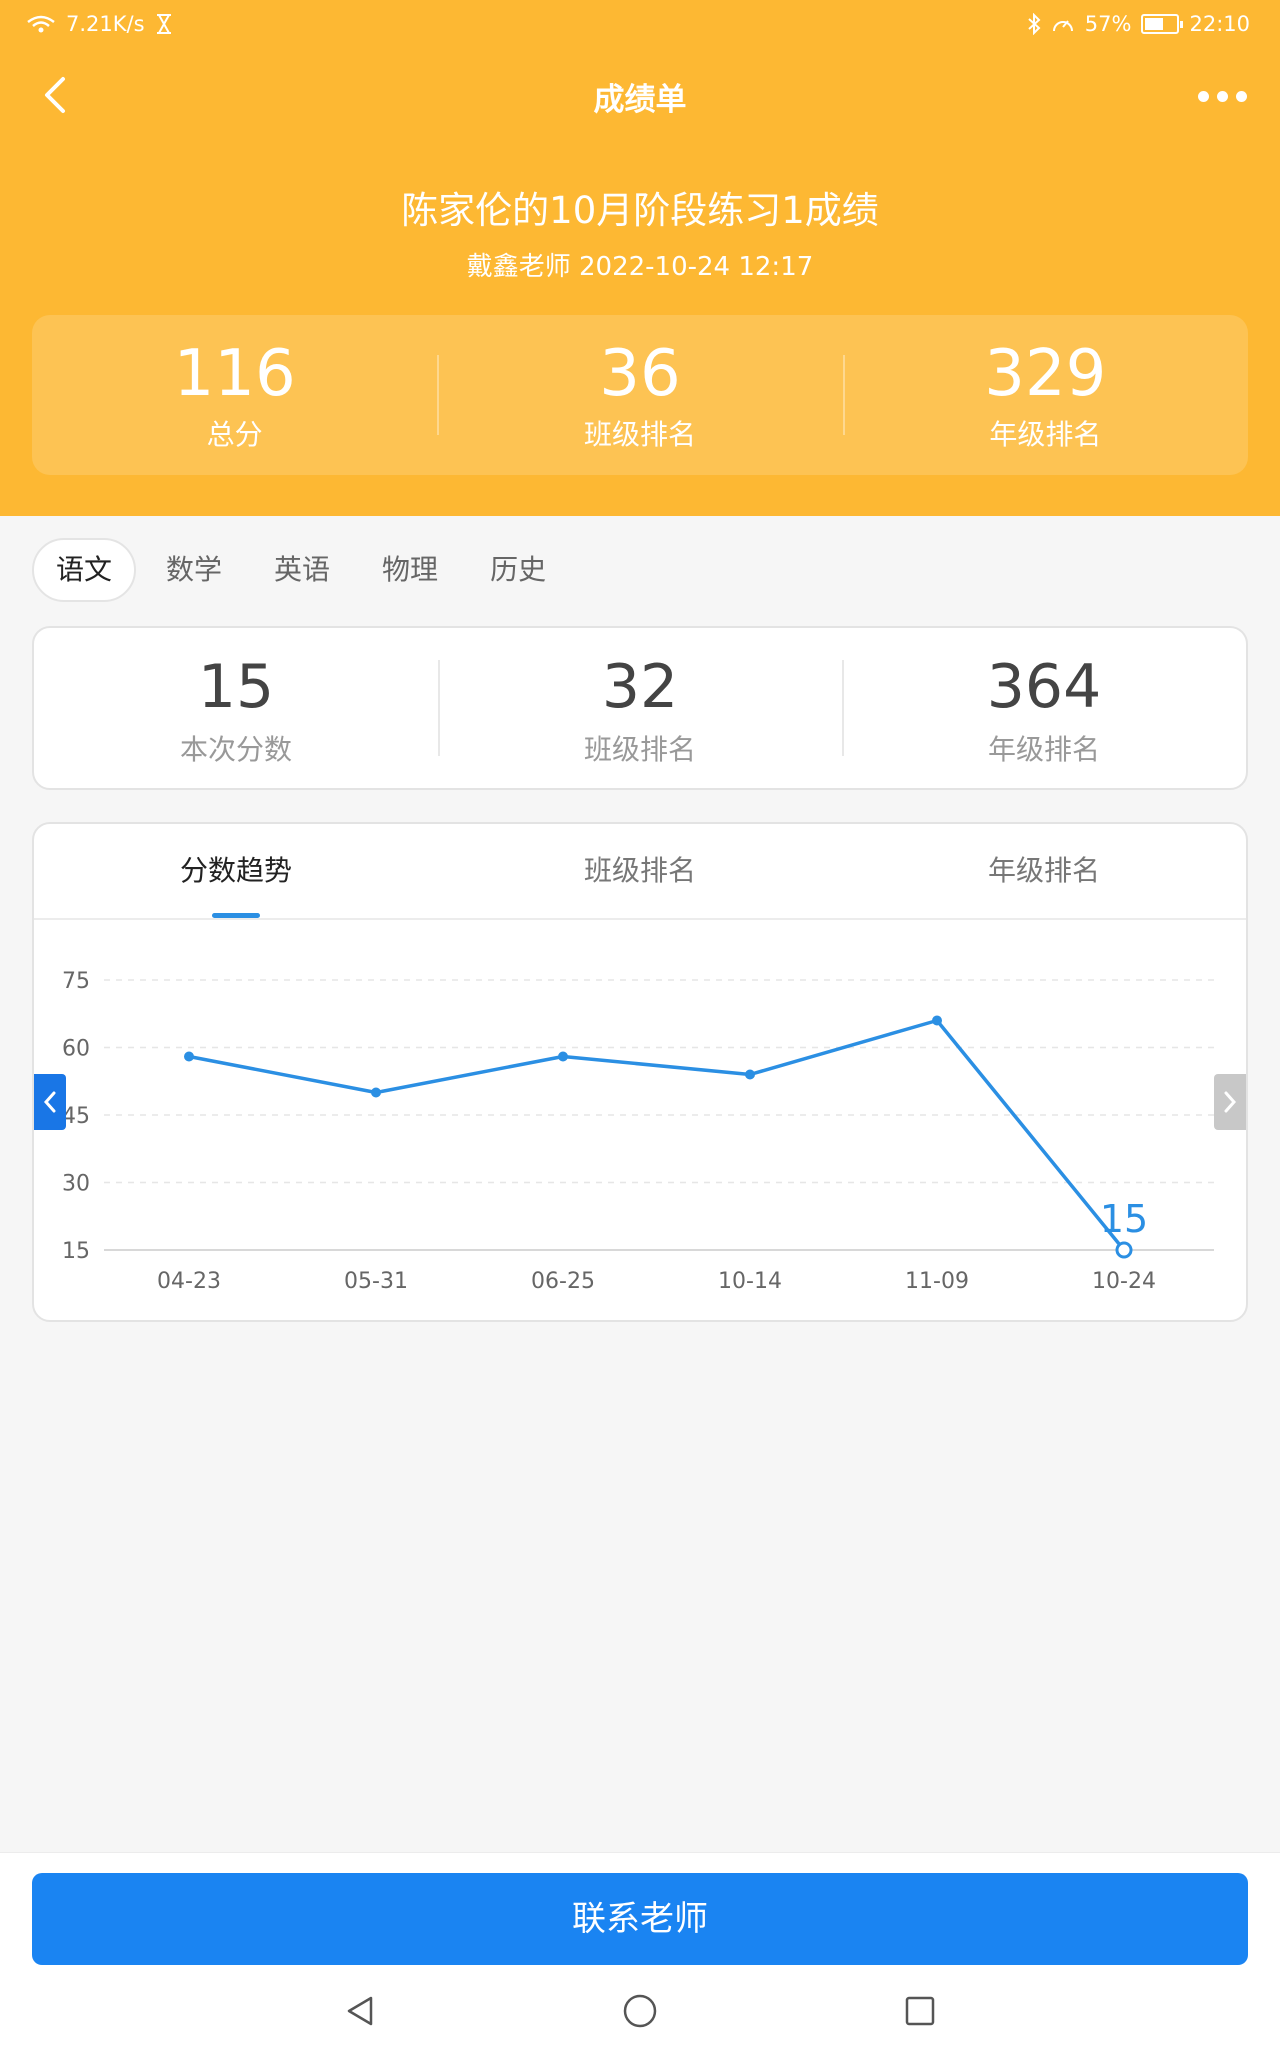  I want to click on system-recents-button, so click(920, 2011).